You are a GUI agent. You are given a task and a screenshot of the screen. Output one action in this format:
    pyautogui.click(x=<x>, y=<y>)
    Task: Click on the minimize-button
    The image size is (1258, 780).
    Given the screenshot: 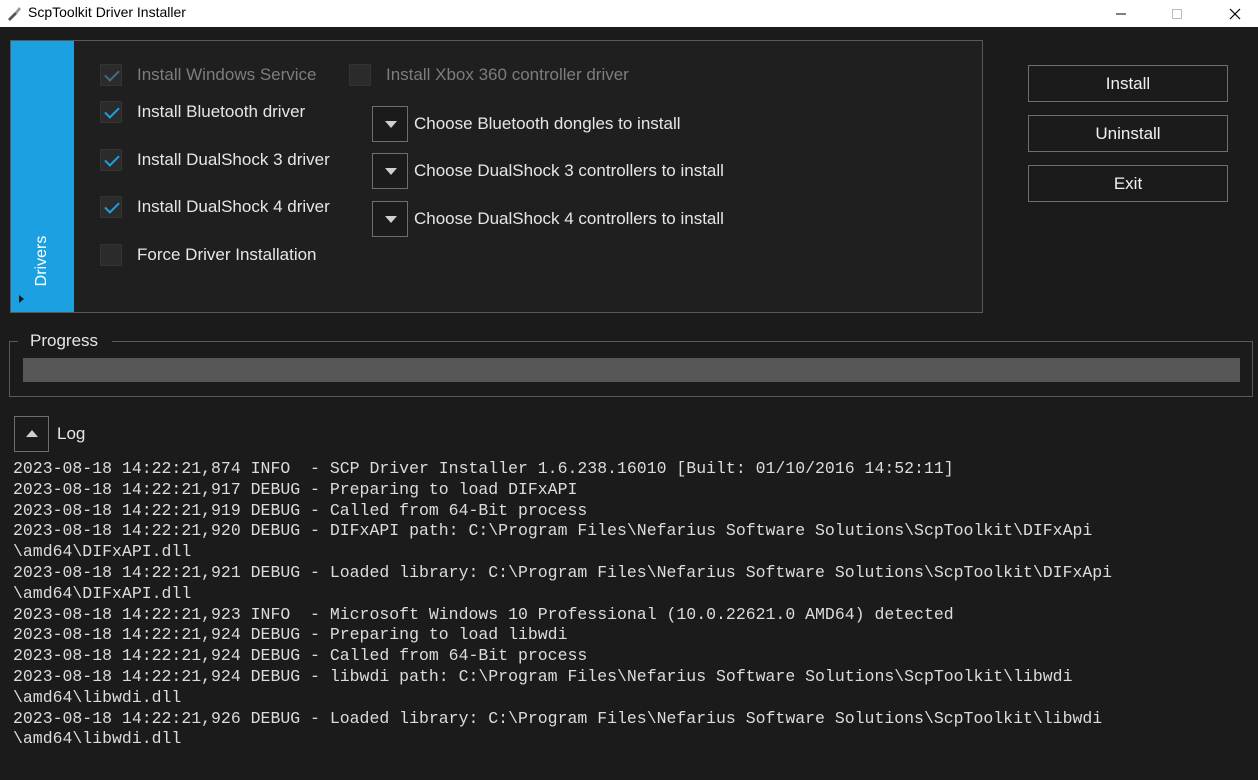 What is the action you would take?
    pyautogui.click(x=1121, y=13)
    